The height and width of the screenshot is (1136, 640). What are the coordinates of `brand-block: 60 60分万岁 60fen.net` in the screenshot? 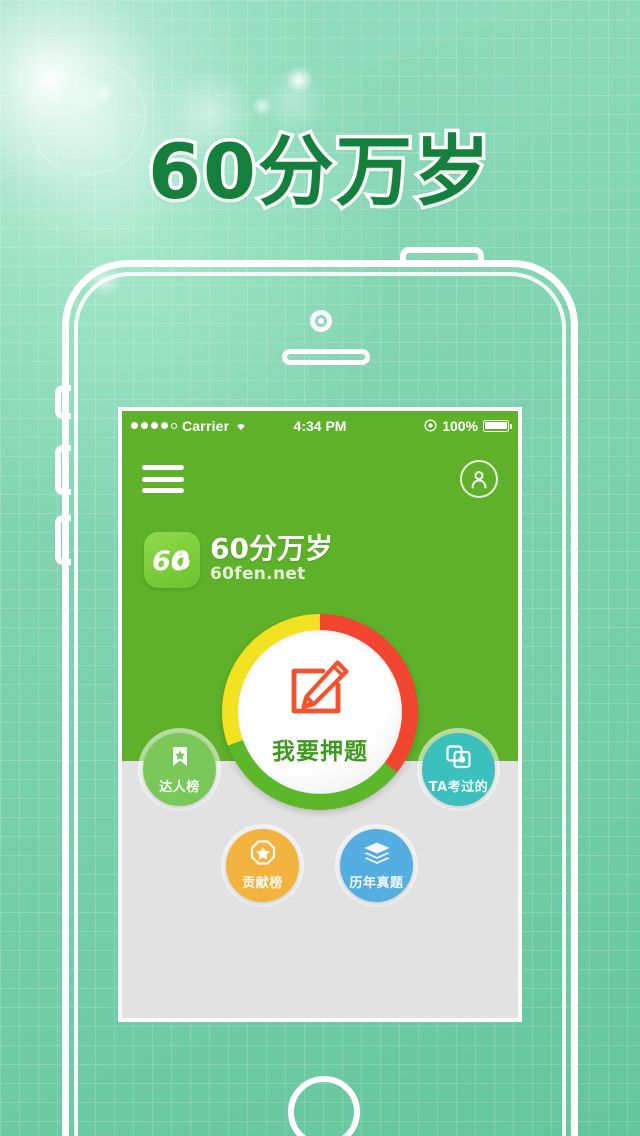 It's located at (238, 560).